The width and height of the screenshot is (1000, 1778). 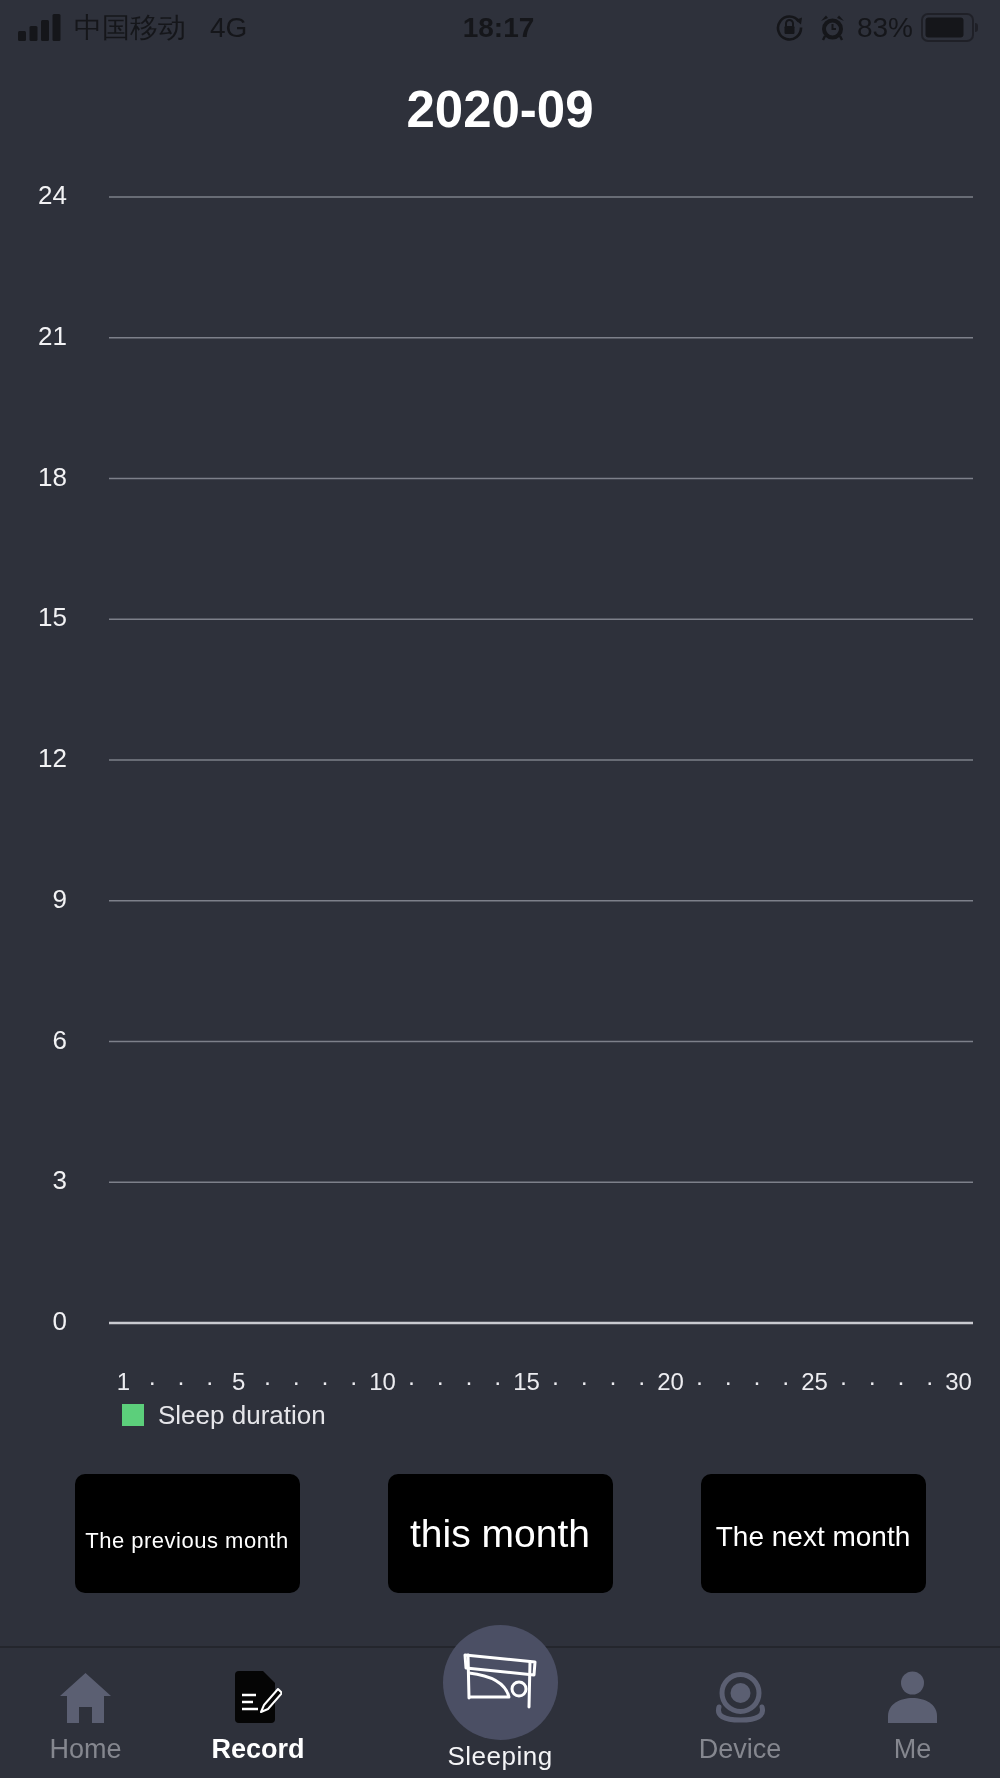 I want to click on tab-button: Me, so click(x=912, y=1717).